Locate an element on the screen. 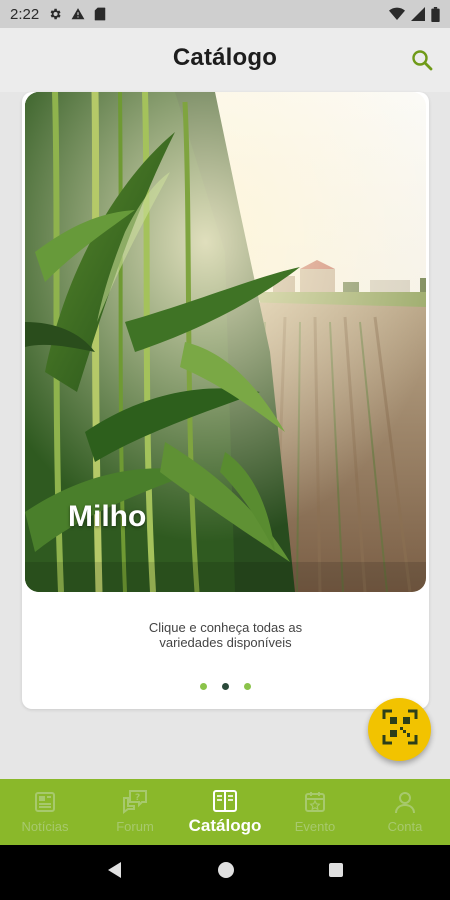 This screenshot has height=900, width=450. status-time: 2:22 is located at coordinates (25, 14).